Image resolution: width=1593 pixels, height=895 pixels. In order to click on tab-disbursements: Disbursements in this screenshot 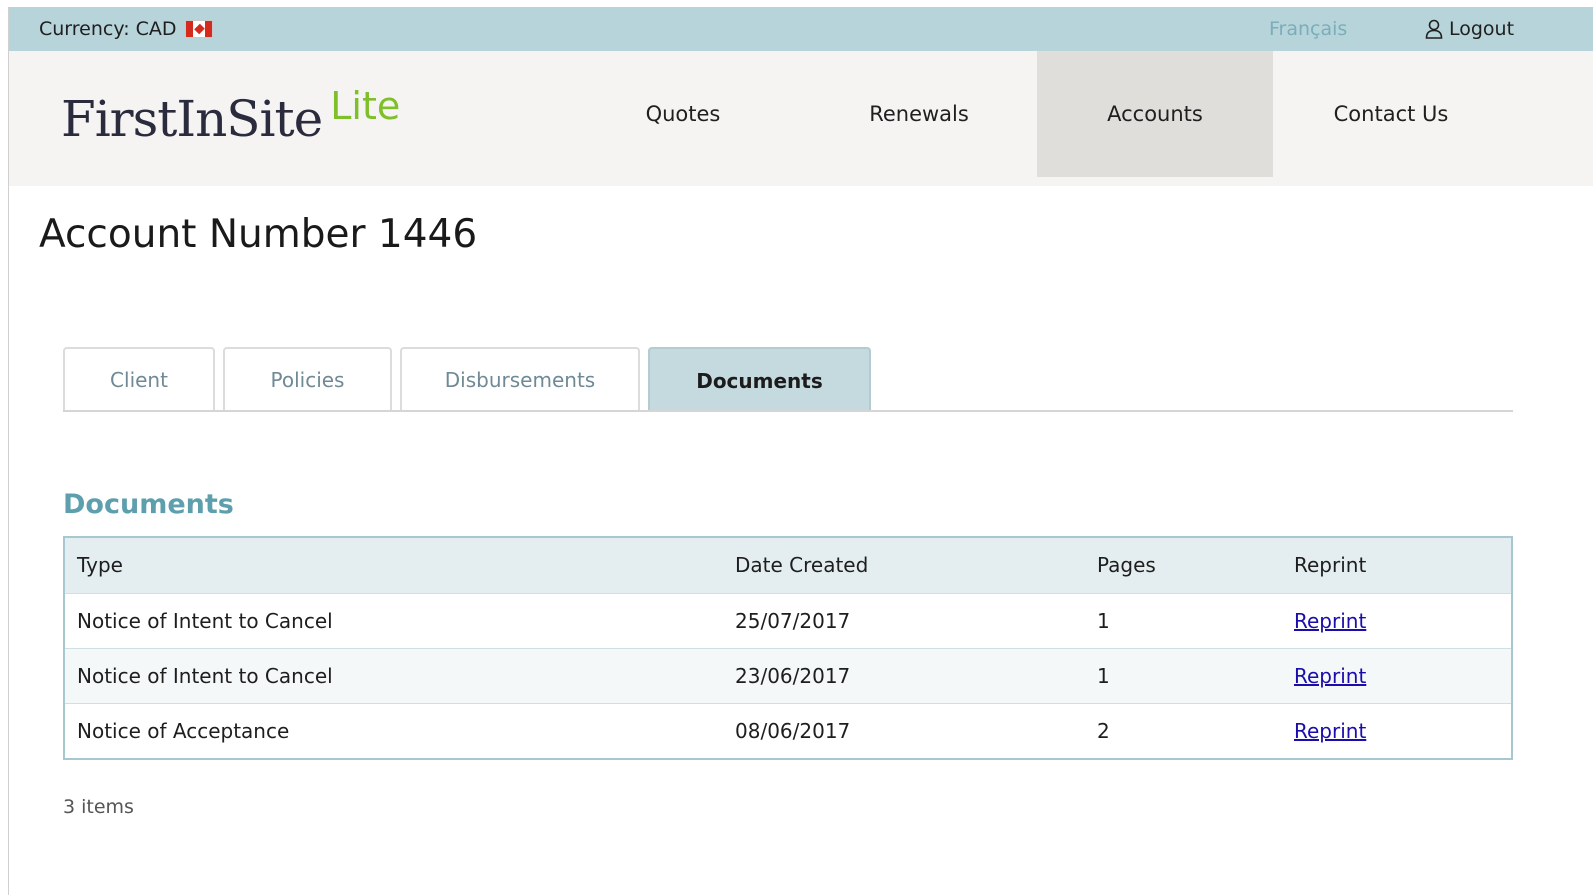, I will do `click(520, 379)`.